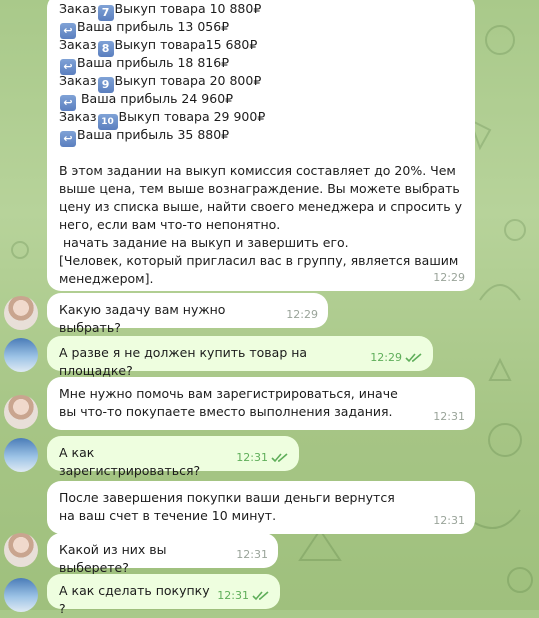  What do you see at coordinates (153, 62) in the screenshot?
I see `order-profit: Ваша прибыль 18 816₽` at bounding box center [153, 62].